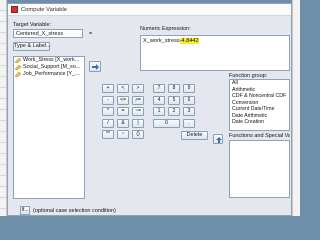  I want to click on keypad-key: ., so click(189, 123).